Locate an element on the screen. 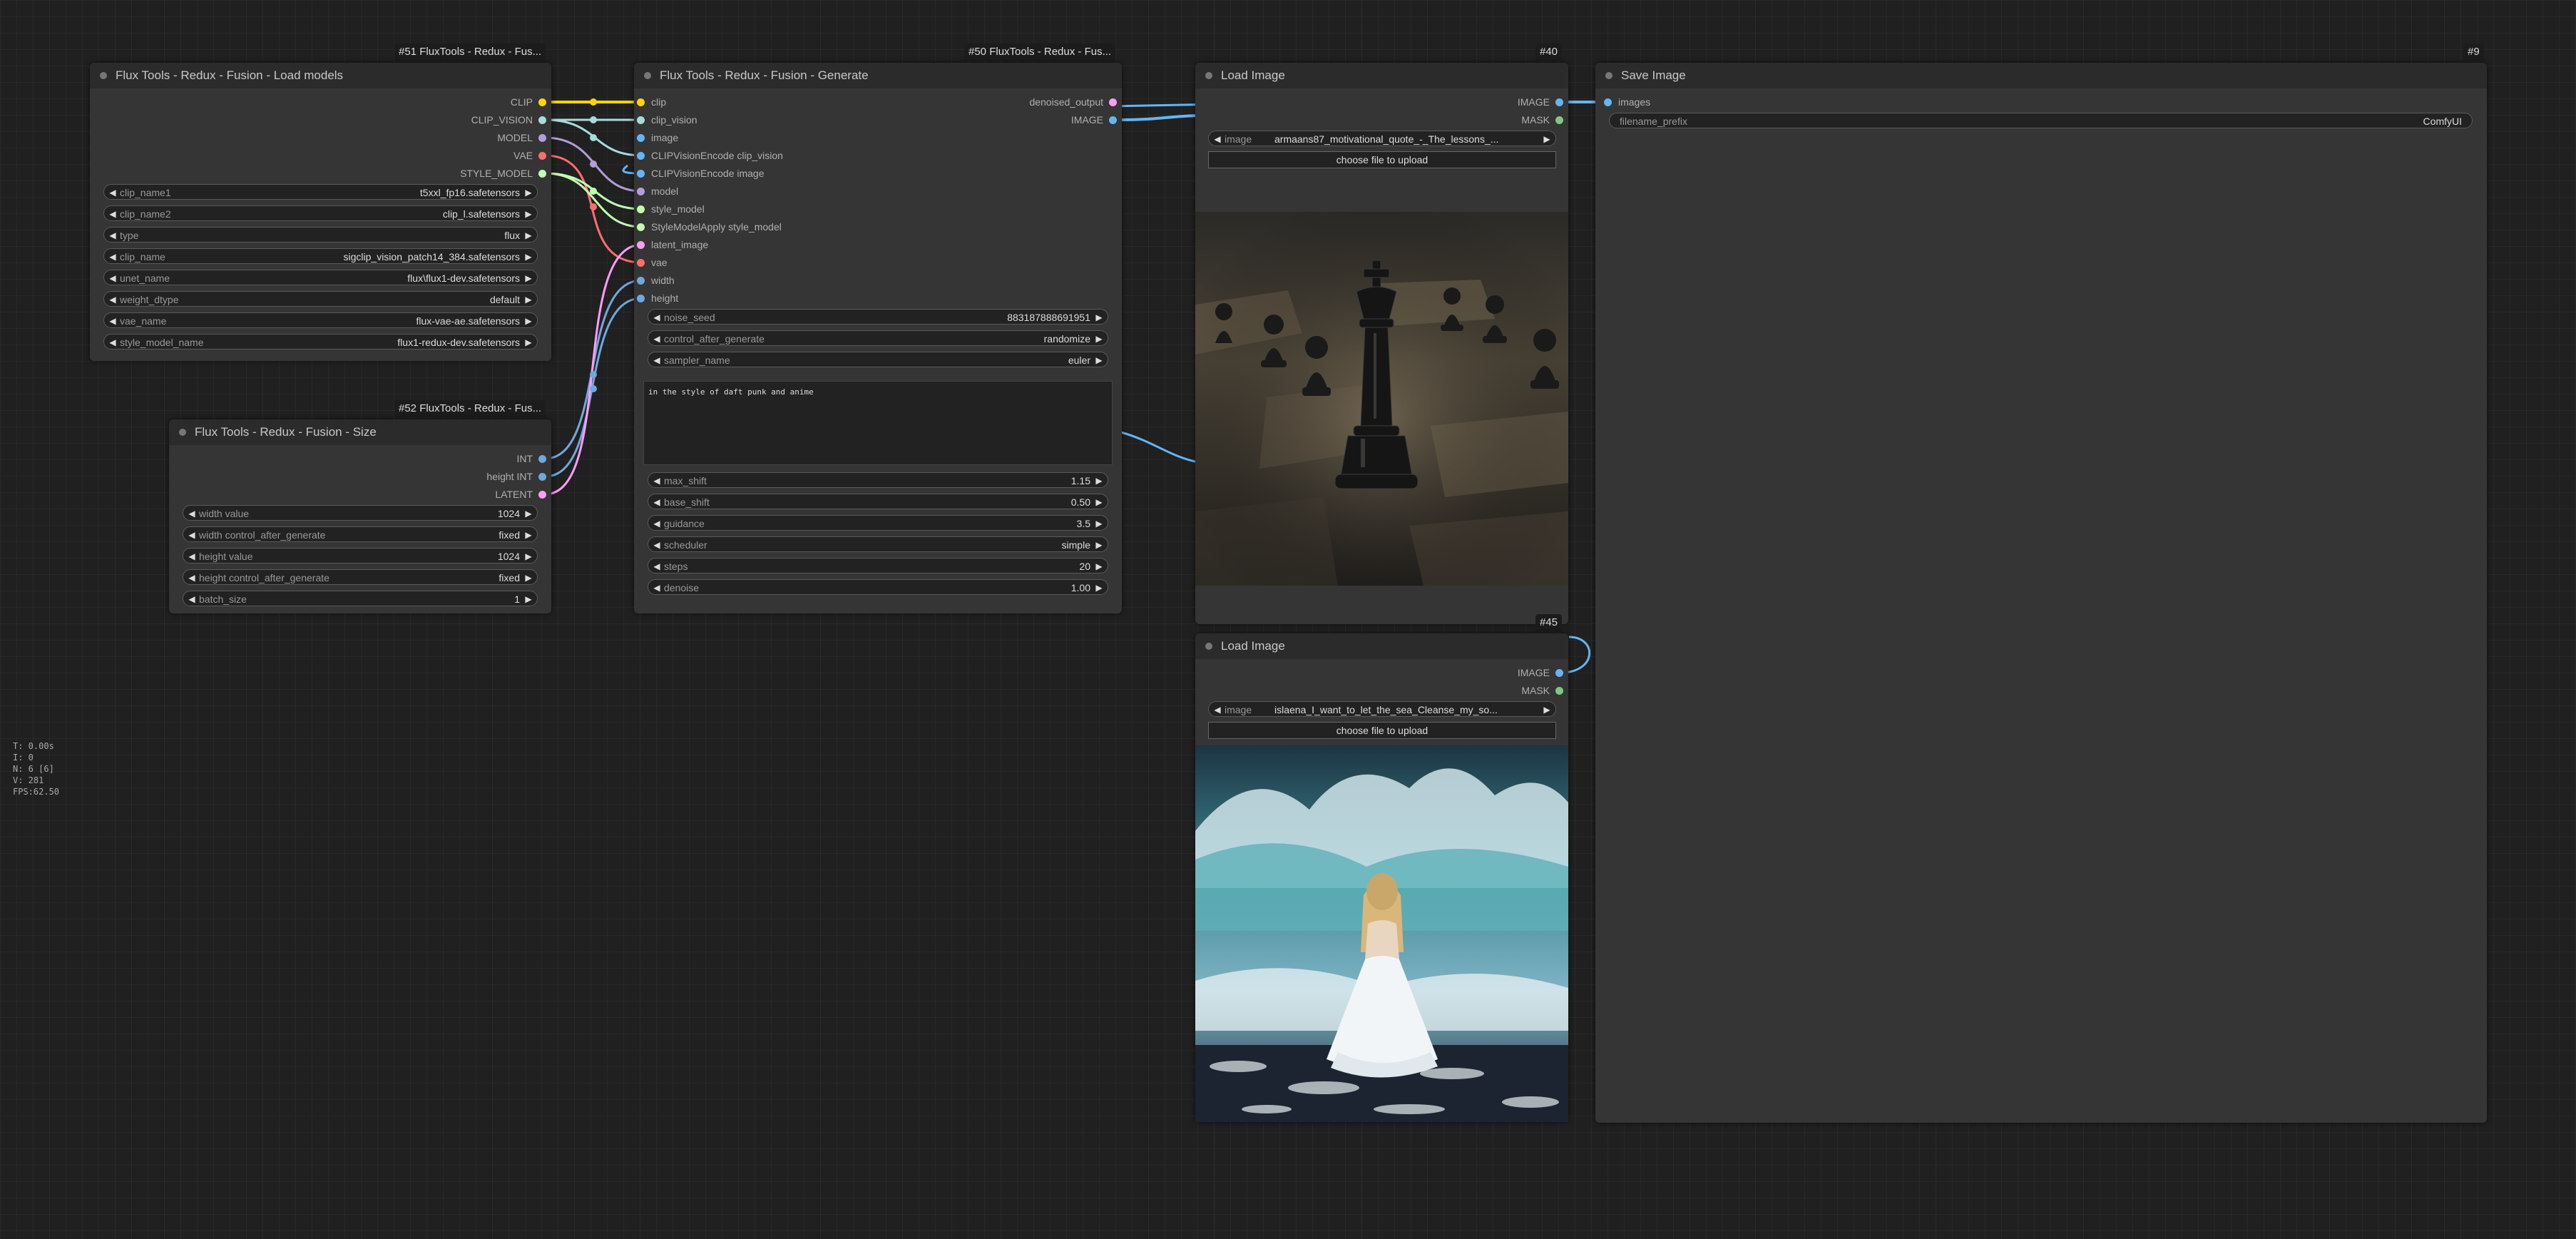  prompt-textarea: in the style of daft punk and anime is located at coordinates (878, 423).